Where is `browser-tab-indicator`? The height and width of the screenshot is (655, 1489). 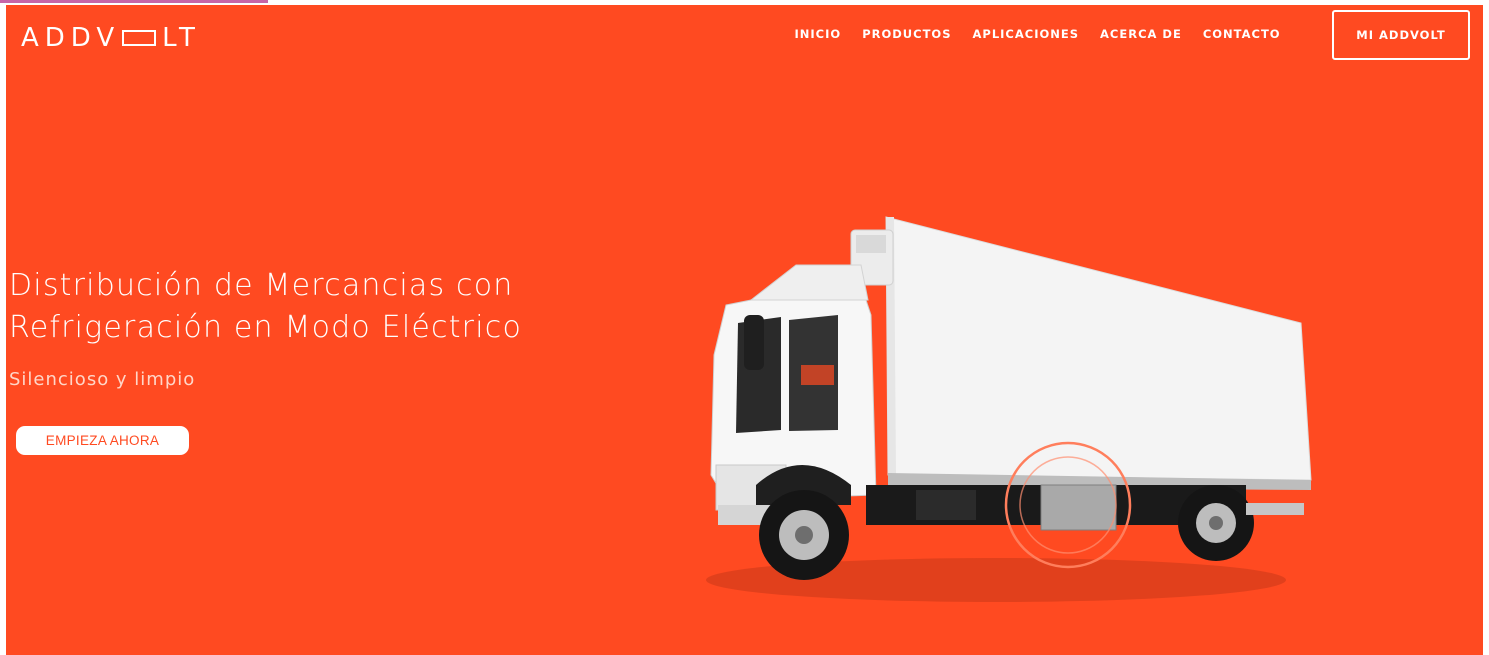
browser-tab-indicator is located at coordinates (134, 1).